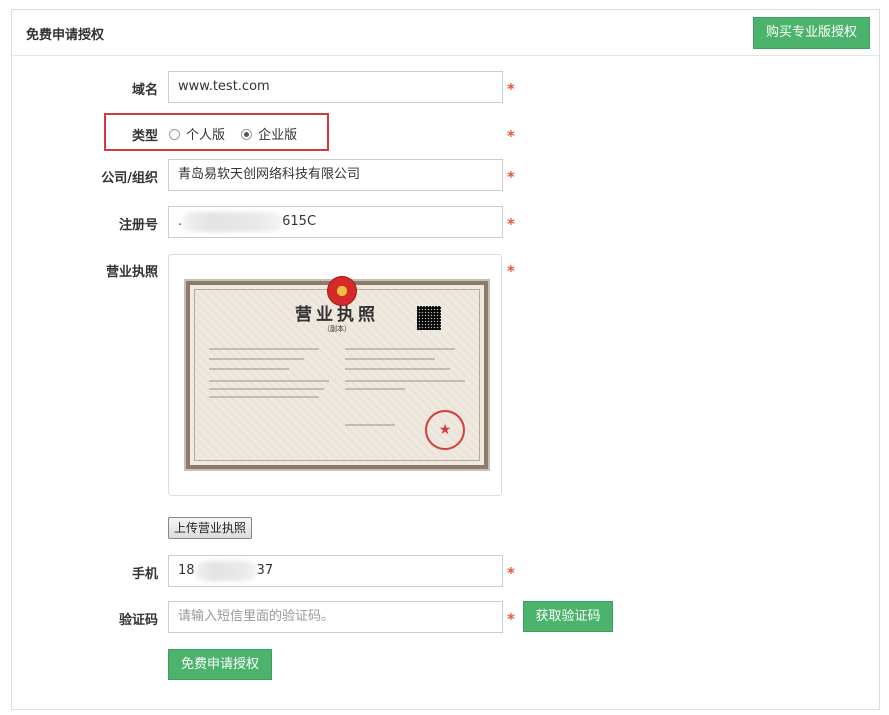 This screenshot has height=715, width=889. Describe the element at coordinates (206, 135) in the screenshot. I see `radio-personal-label: 个人版` at that location.